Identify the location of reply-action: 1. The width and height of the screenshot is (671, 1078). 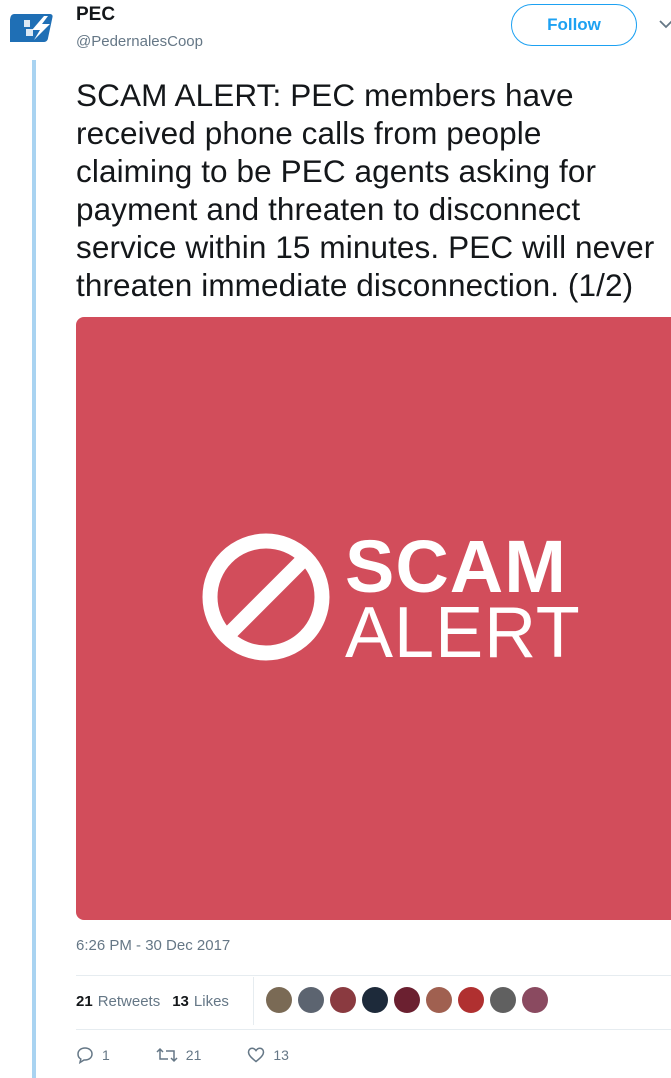
(93, 1055).